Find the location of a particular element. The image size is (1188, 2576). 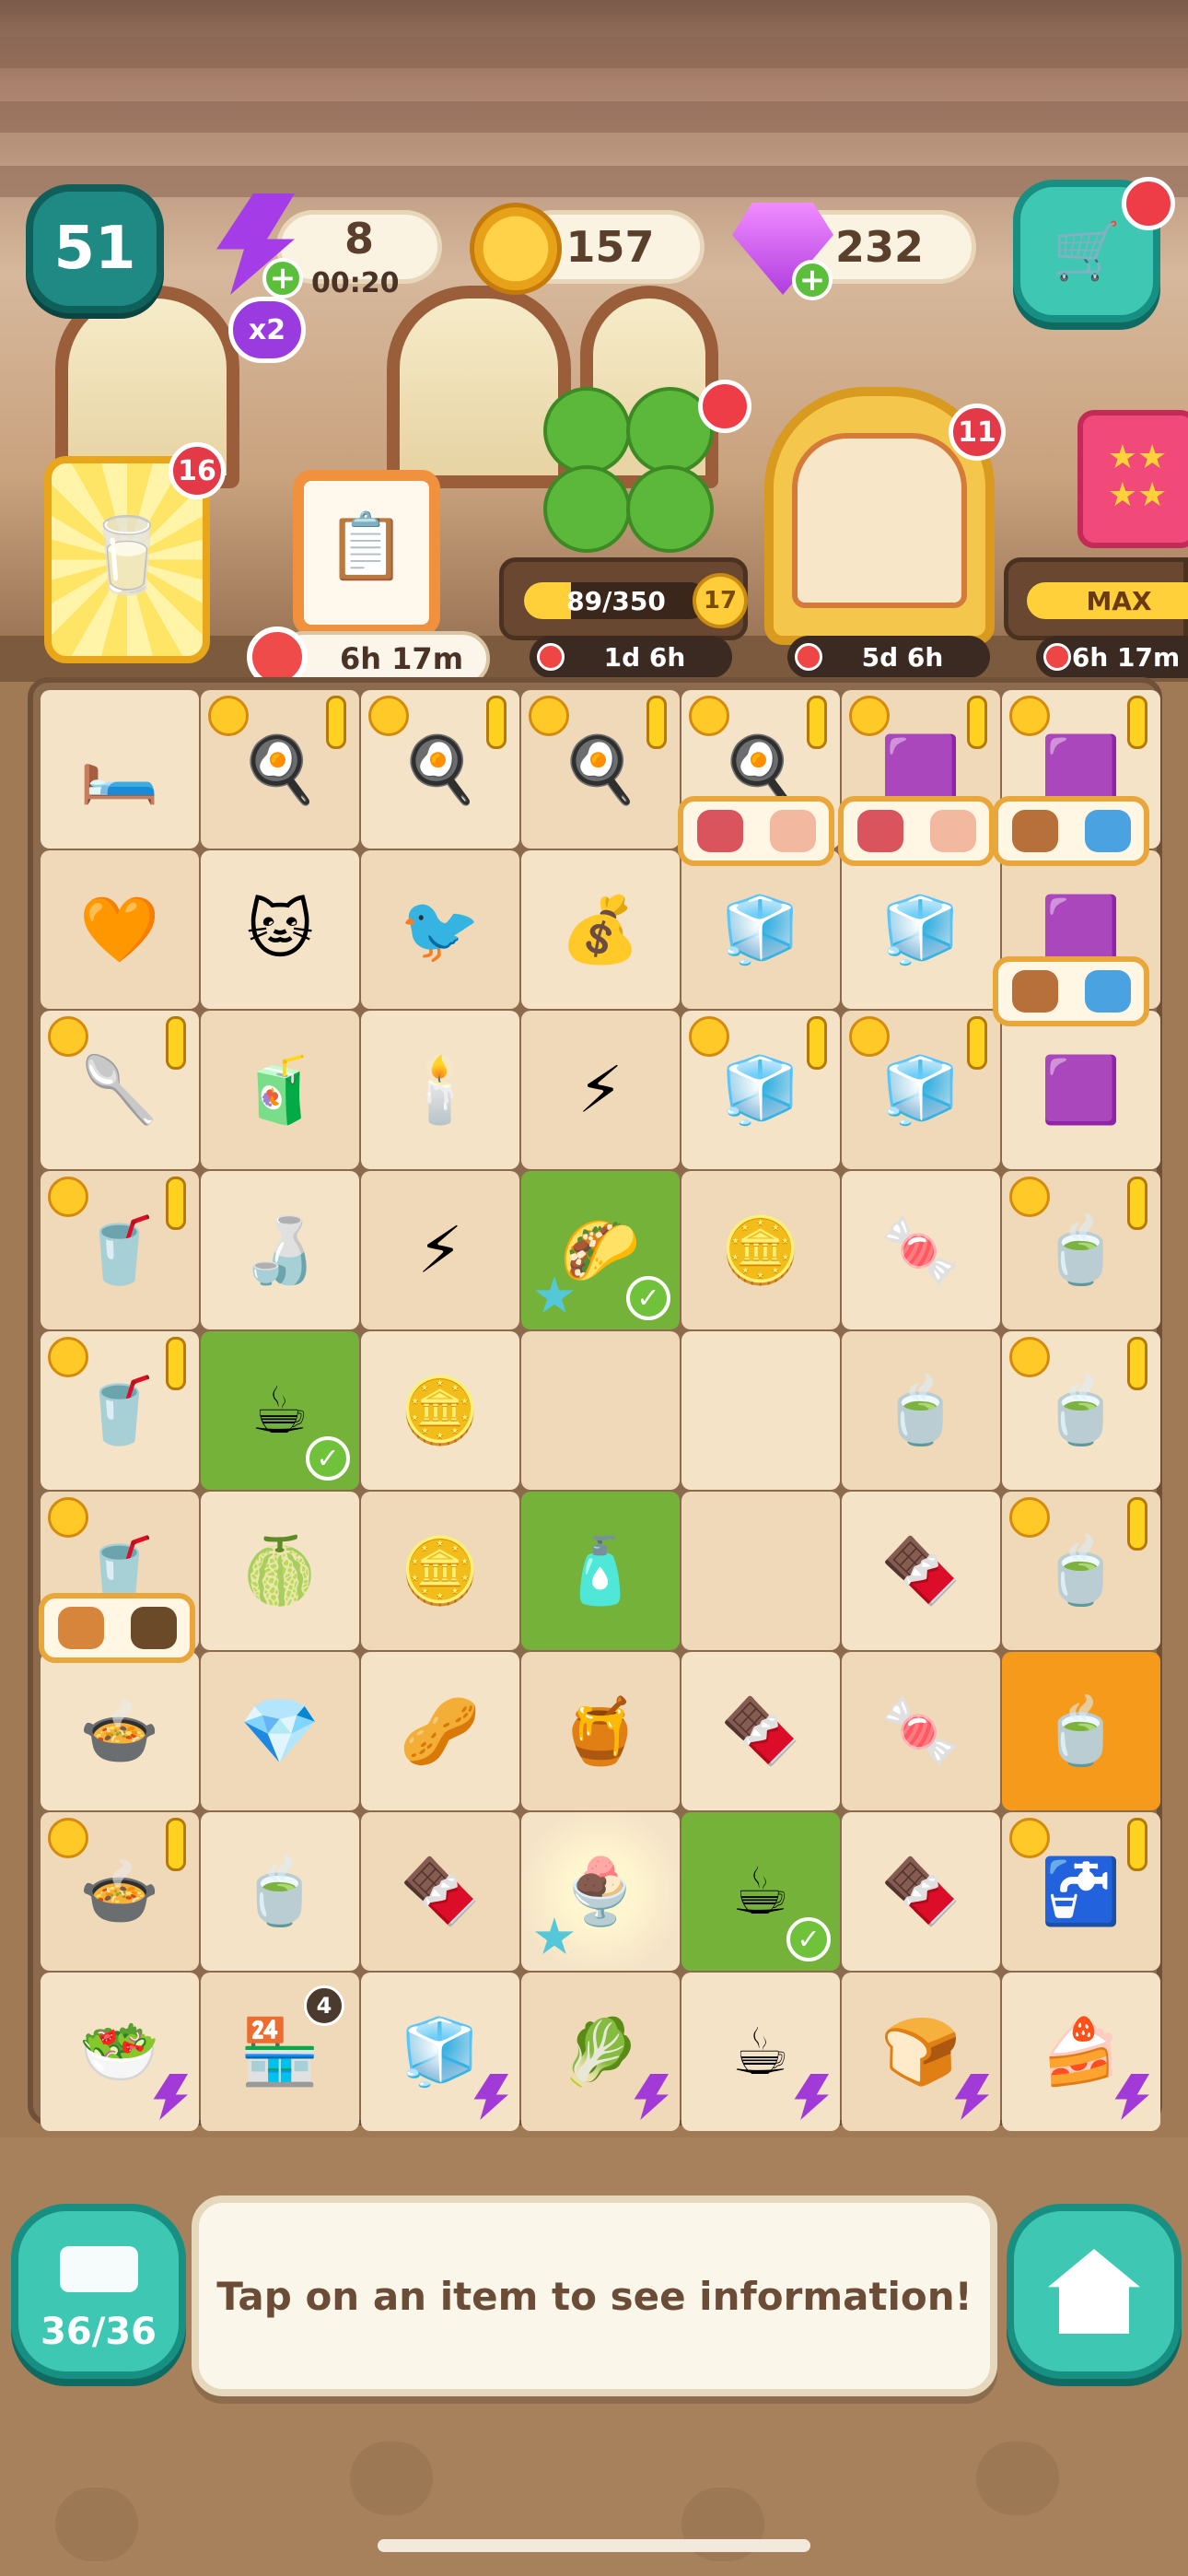

board-cell: 🧴 is located at coordinates (600, 1571).